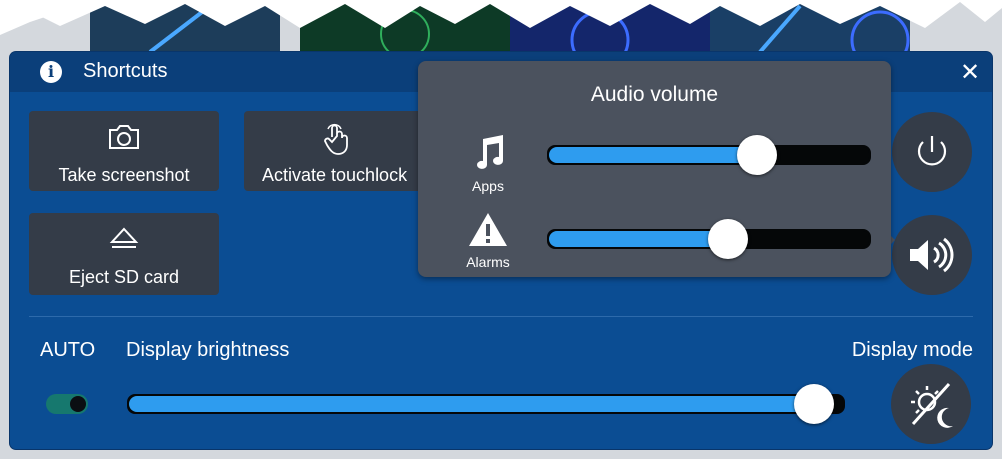 The image size is (1002, 459). I want to click on touch-hand-icon, so click(336, 139).